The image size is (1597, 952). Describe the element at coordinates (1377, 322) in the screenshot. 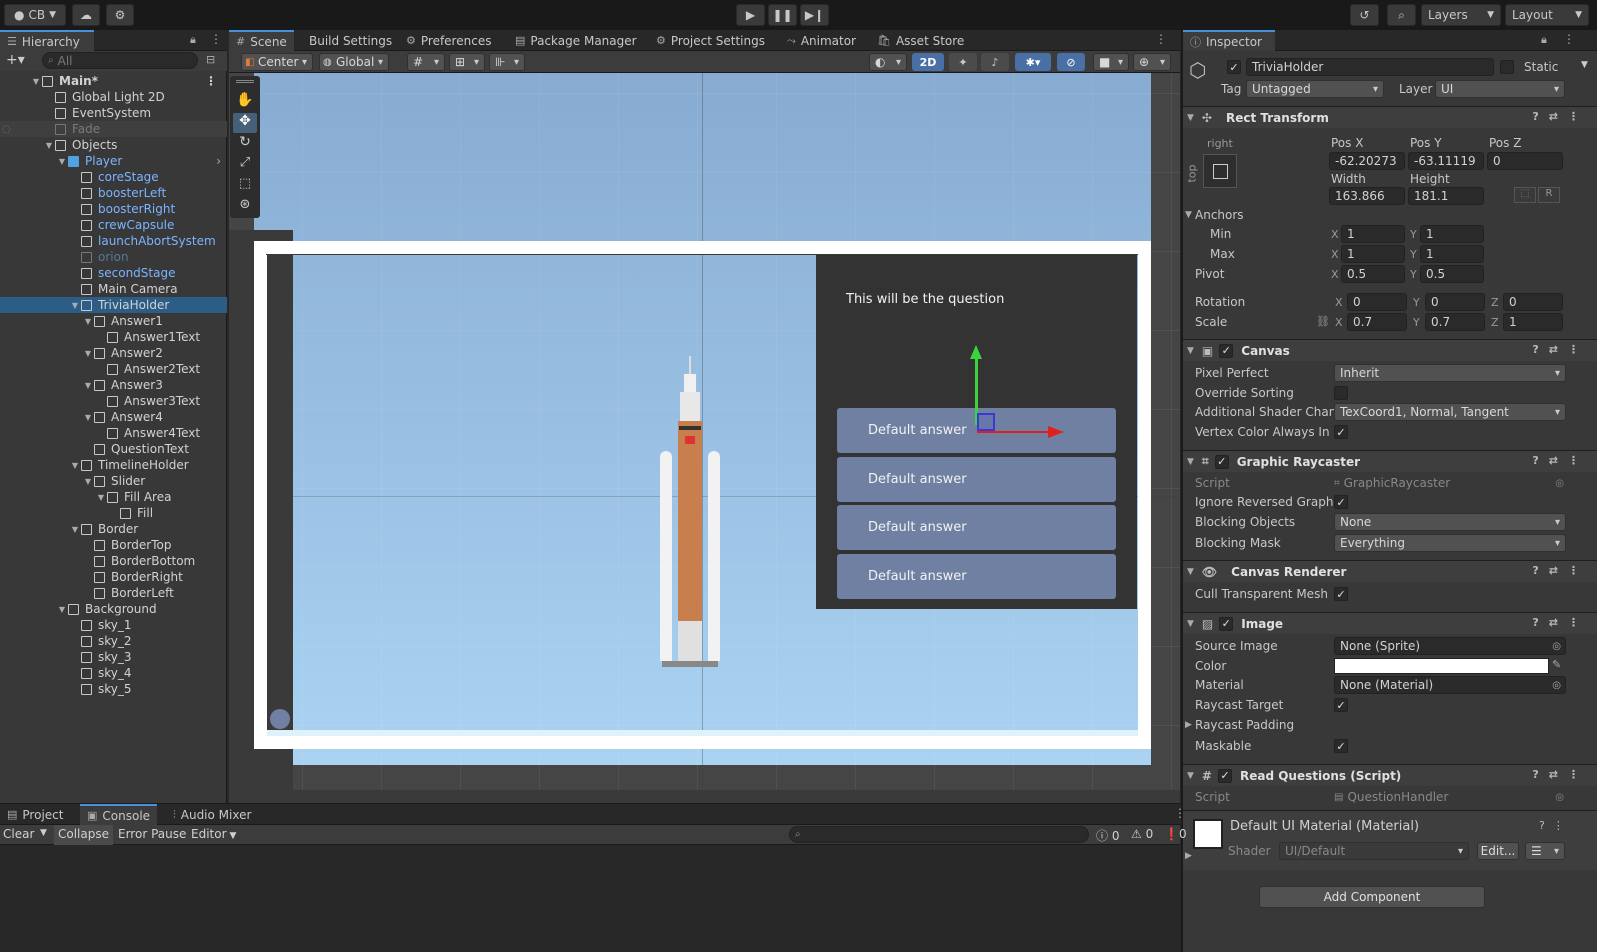

I see `scale-x-field: 0.7` at that location.